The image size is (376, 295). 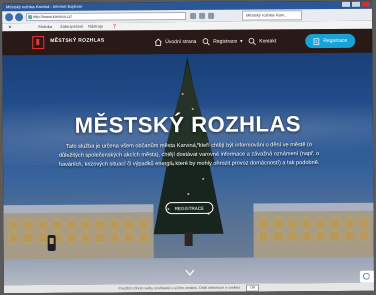 I want to click on forward-icon, so click(x=19, y=17).